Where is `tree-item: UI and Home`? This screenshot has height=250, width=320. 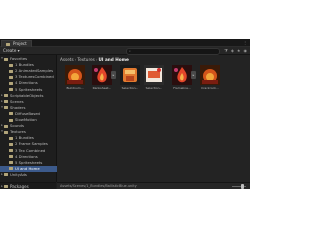
tree-item: UI and Home is located at coordinates (30, 168).